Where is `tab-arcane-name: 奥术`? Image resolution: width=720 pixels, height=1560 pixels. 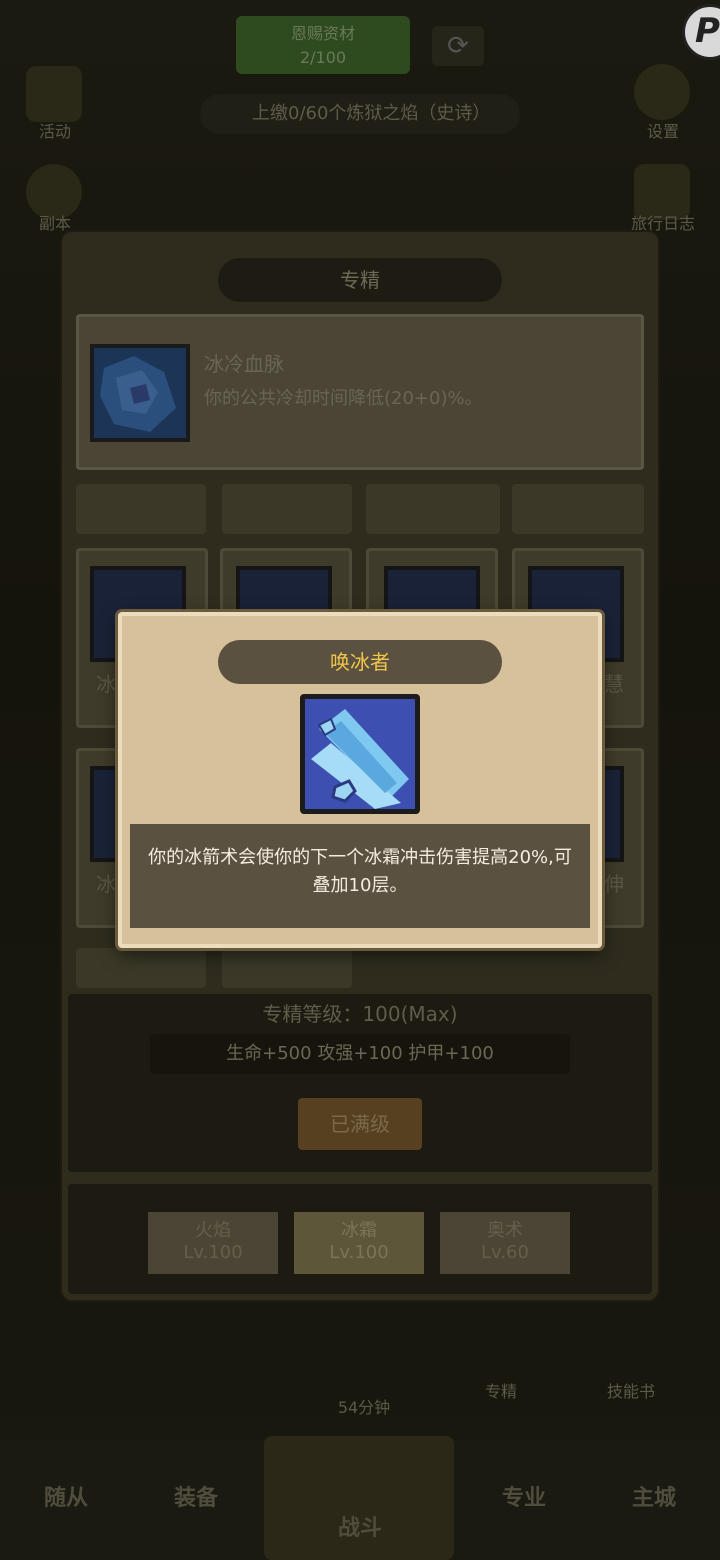 tab-arcane-name: 奥术 is located at coordinates (505, 1230).